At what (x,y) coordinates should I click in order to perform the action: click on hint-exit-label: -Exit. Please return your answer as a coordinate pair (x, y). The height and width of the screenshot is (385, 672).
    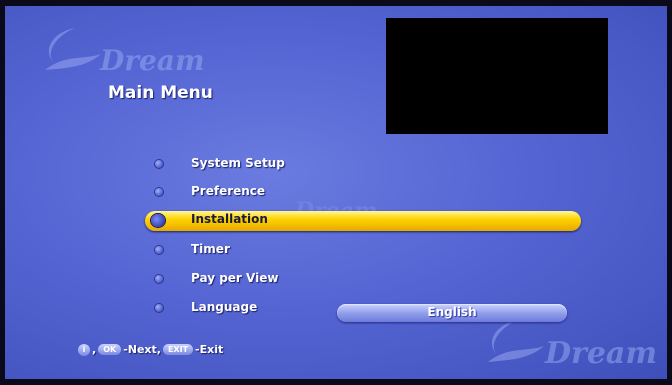
    Looking at the image, I should click on (209, 349).